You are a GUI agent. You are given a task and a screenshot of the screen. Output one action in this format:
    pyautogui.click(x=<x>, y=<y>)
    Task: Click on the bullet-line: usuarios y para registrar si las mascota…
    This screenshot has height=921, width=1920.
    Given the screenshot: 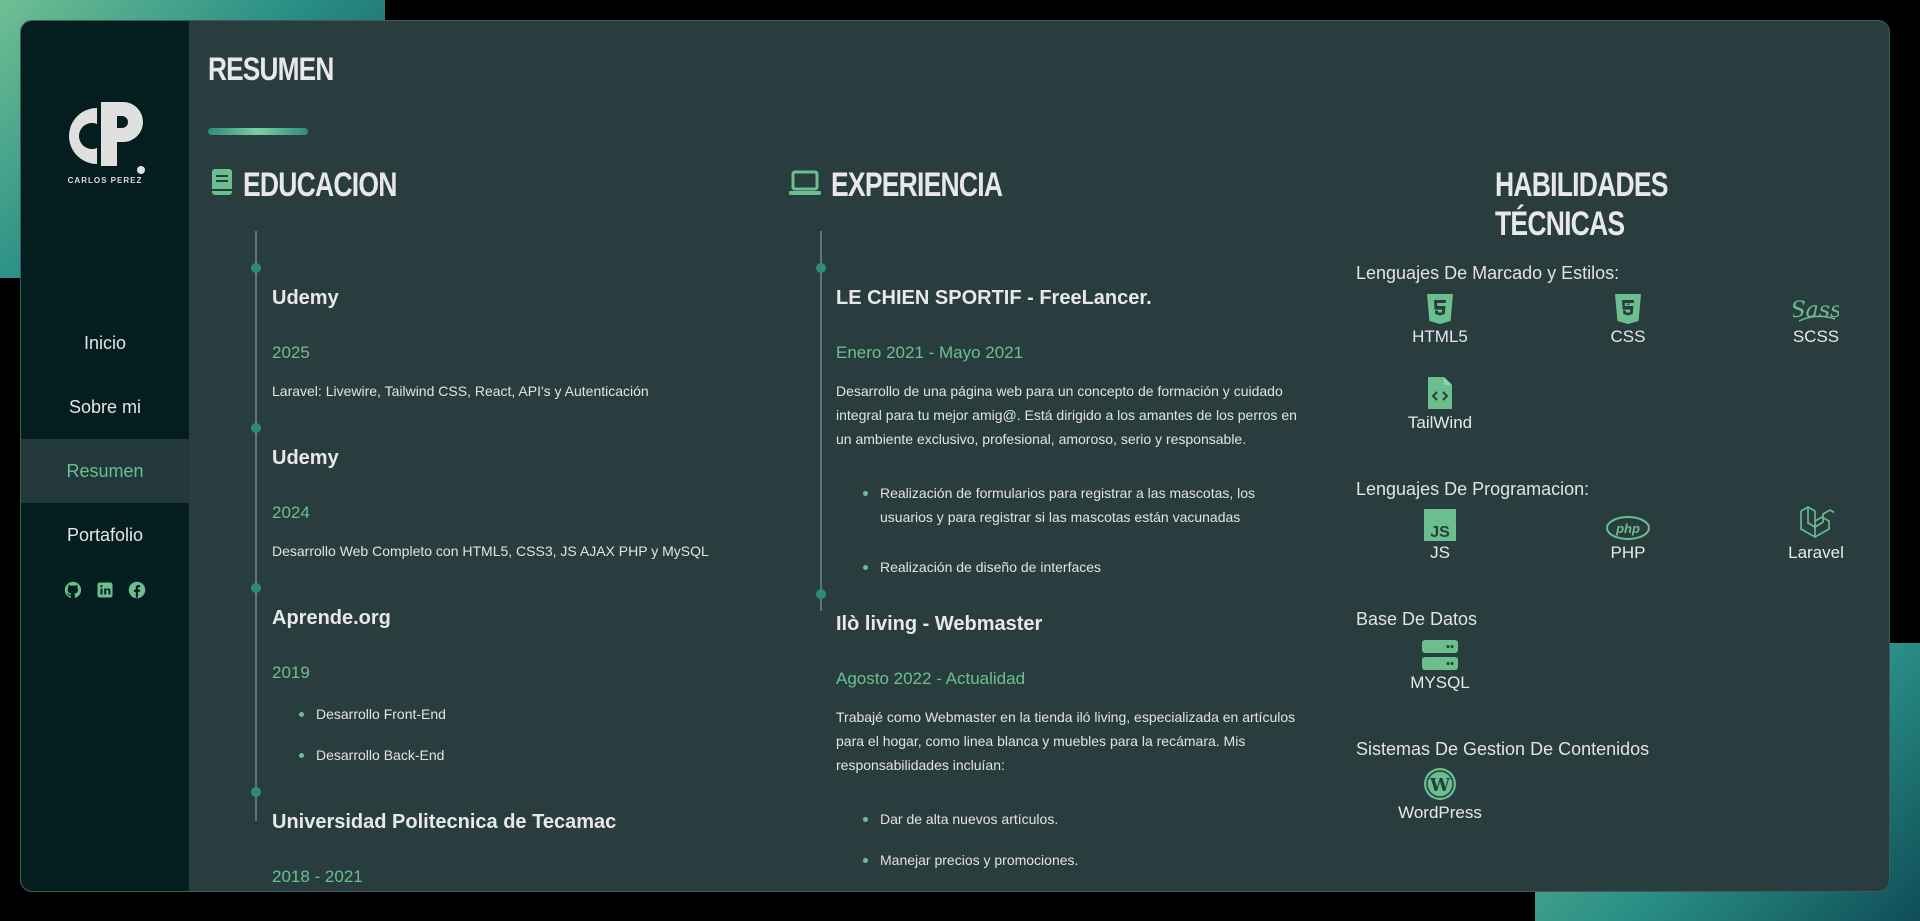 What is the action you would take?
    pyautogui.click(x=1060, y=517)
    